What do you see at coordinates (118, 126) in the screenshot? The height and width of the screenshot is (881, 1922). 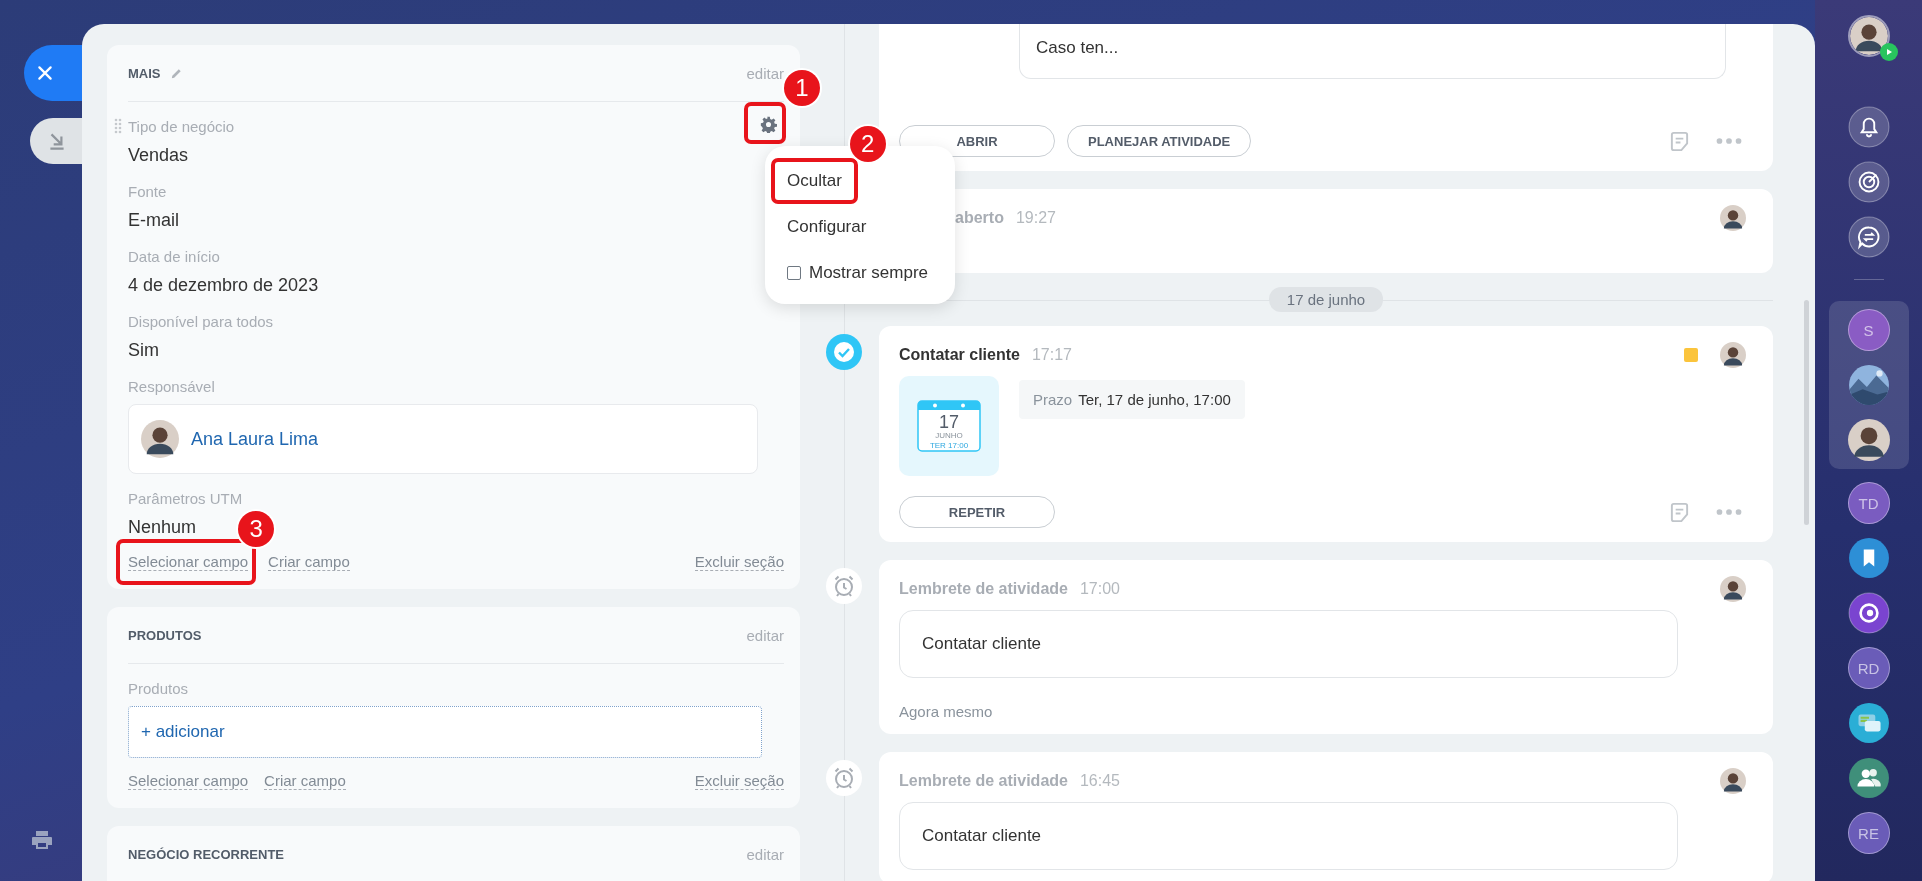 I see `drag-handle-icon` at bounding box center [118, 126].